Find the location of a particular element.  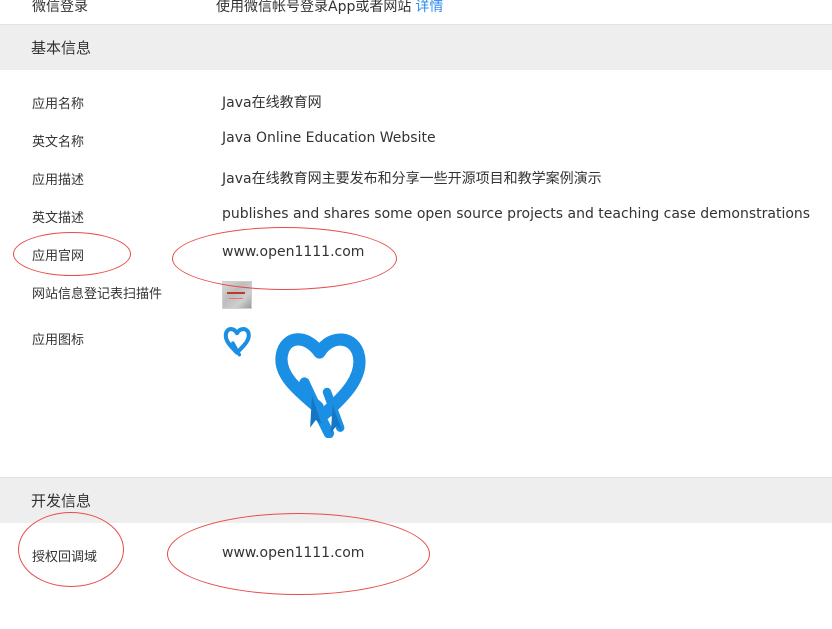

app-icon-row: 应用图标 is located at coordinates (416, 338).